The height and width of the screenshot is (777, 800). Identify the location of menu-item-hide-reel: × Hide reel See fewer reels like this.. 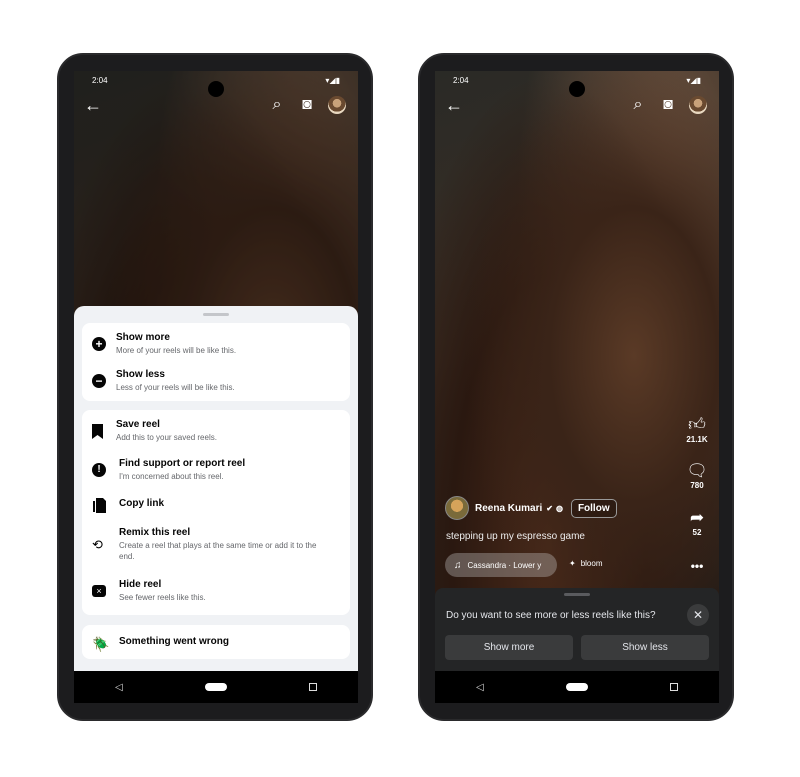
(216, 591).